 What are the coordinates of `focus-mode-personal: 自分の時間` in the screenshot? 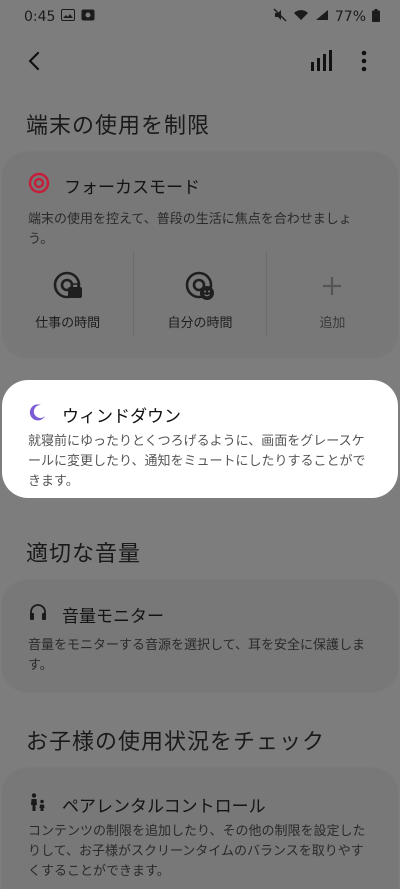 It's located at (199, 294).